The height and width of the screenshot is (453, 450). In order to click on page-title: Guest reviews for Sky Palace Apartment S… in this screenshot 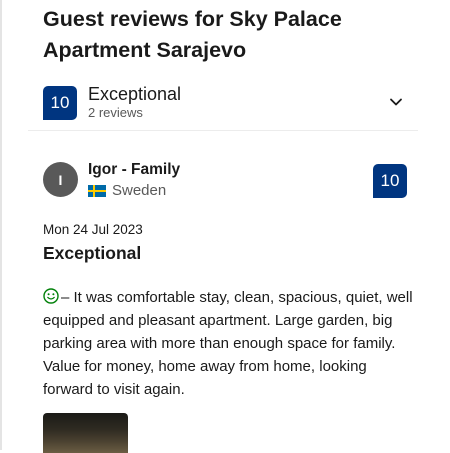, I will do `click(192, 34)`.